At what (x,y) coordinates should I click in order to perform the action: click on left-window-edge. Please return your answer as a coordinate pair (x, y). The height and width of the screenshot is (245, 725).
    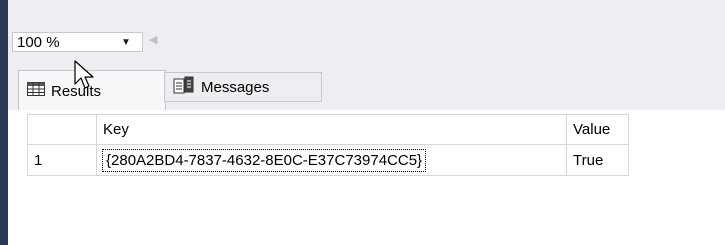
    Looking at the image, I should click on (4, 122).